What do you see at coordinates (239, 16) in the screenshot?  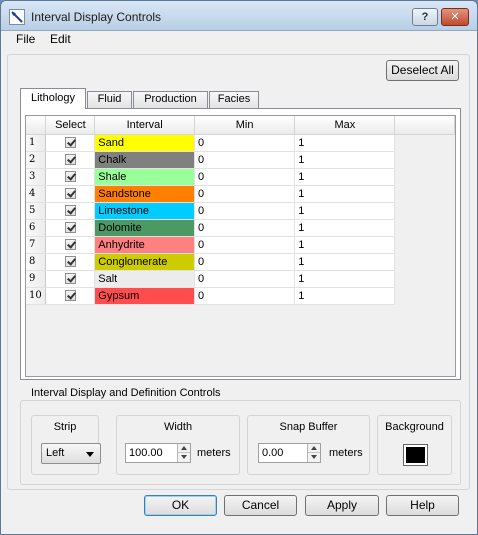 I see `title-bar: Interval Display Controls ? ✕` at bounding box center [239, 16].